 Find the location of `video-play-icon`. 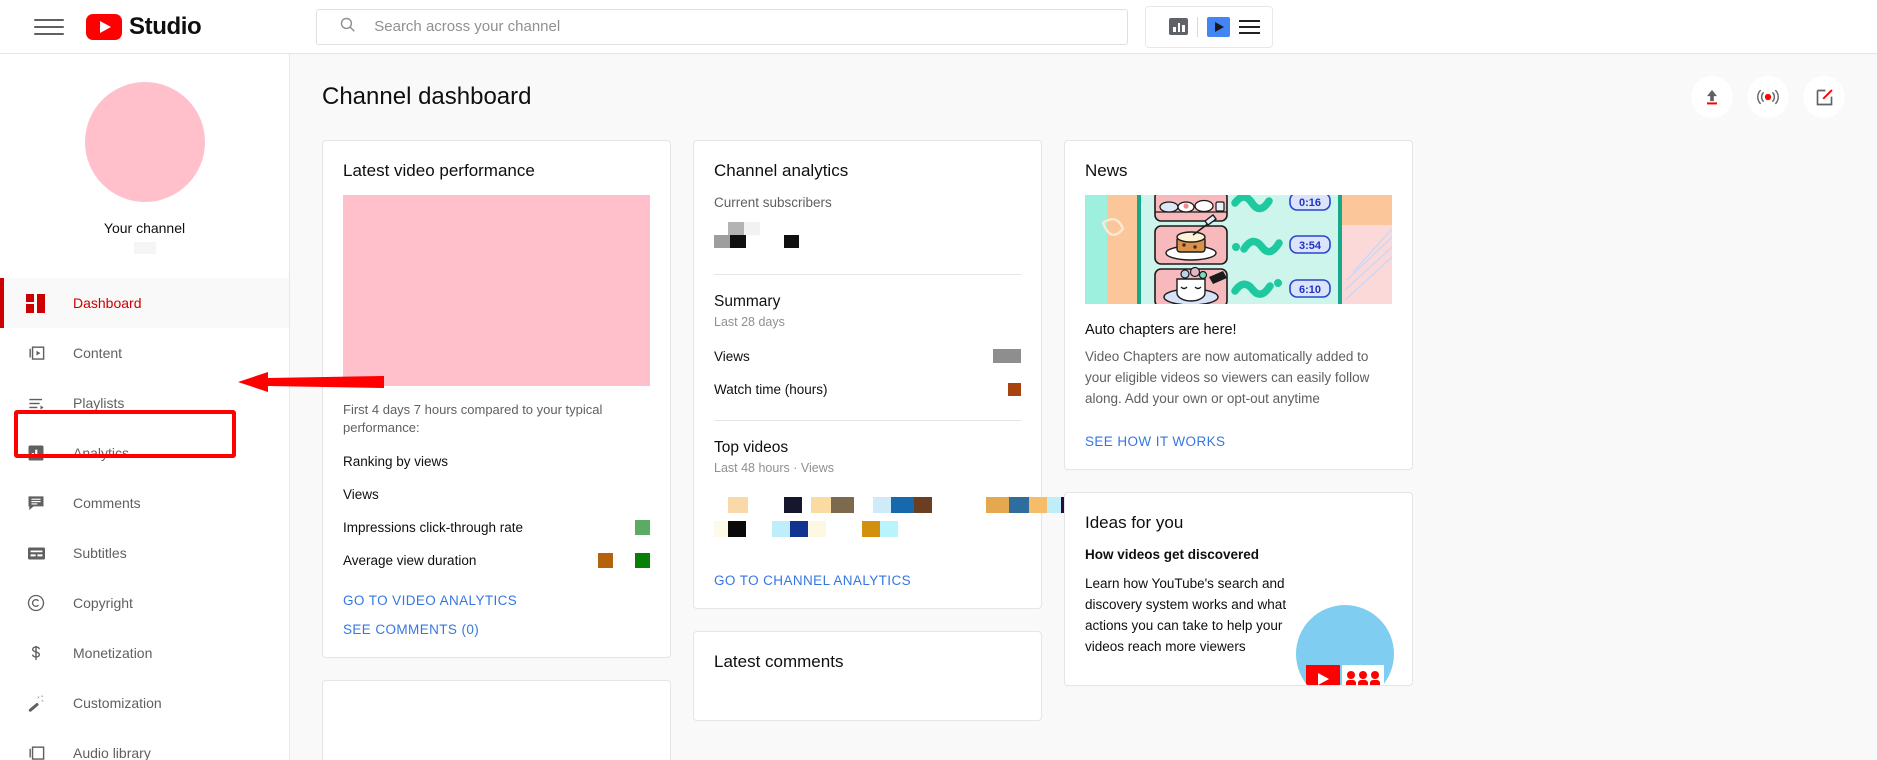

video-play-icon is located at coordinates (1219, 26).